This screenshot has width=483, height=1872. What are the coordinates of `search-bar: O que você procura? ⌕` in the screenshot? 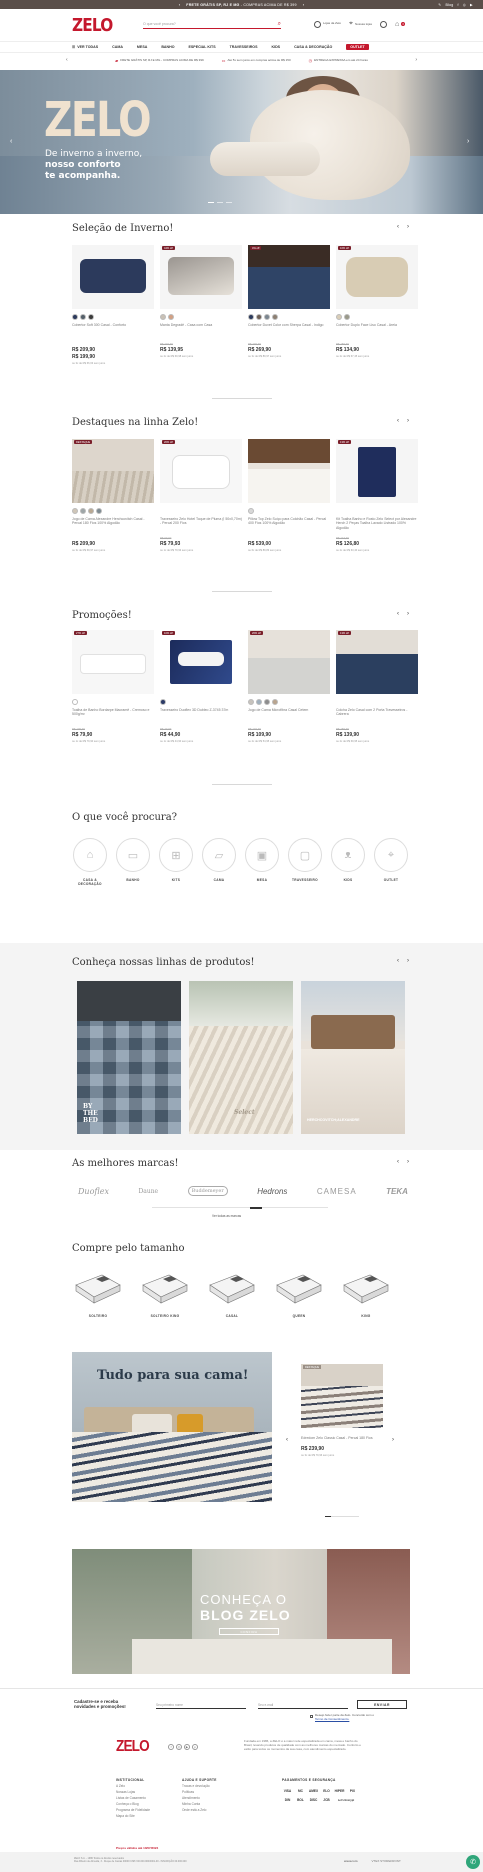 It's located at (212, 24).